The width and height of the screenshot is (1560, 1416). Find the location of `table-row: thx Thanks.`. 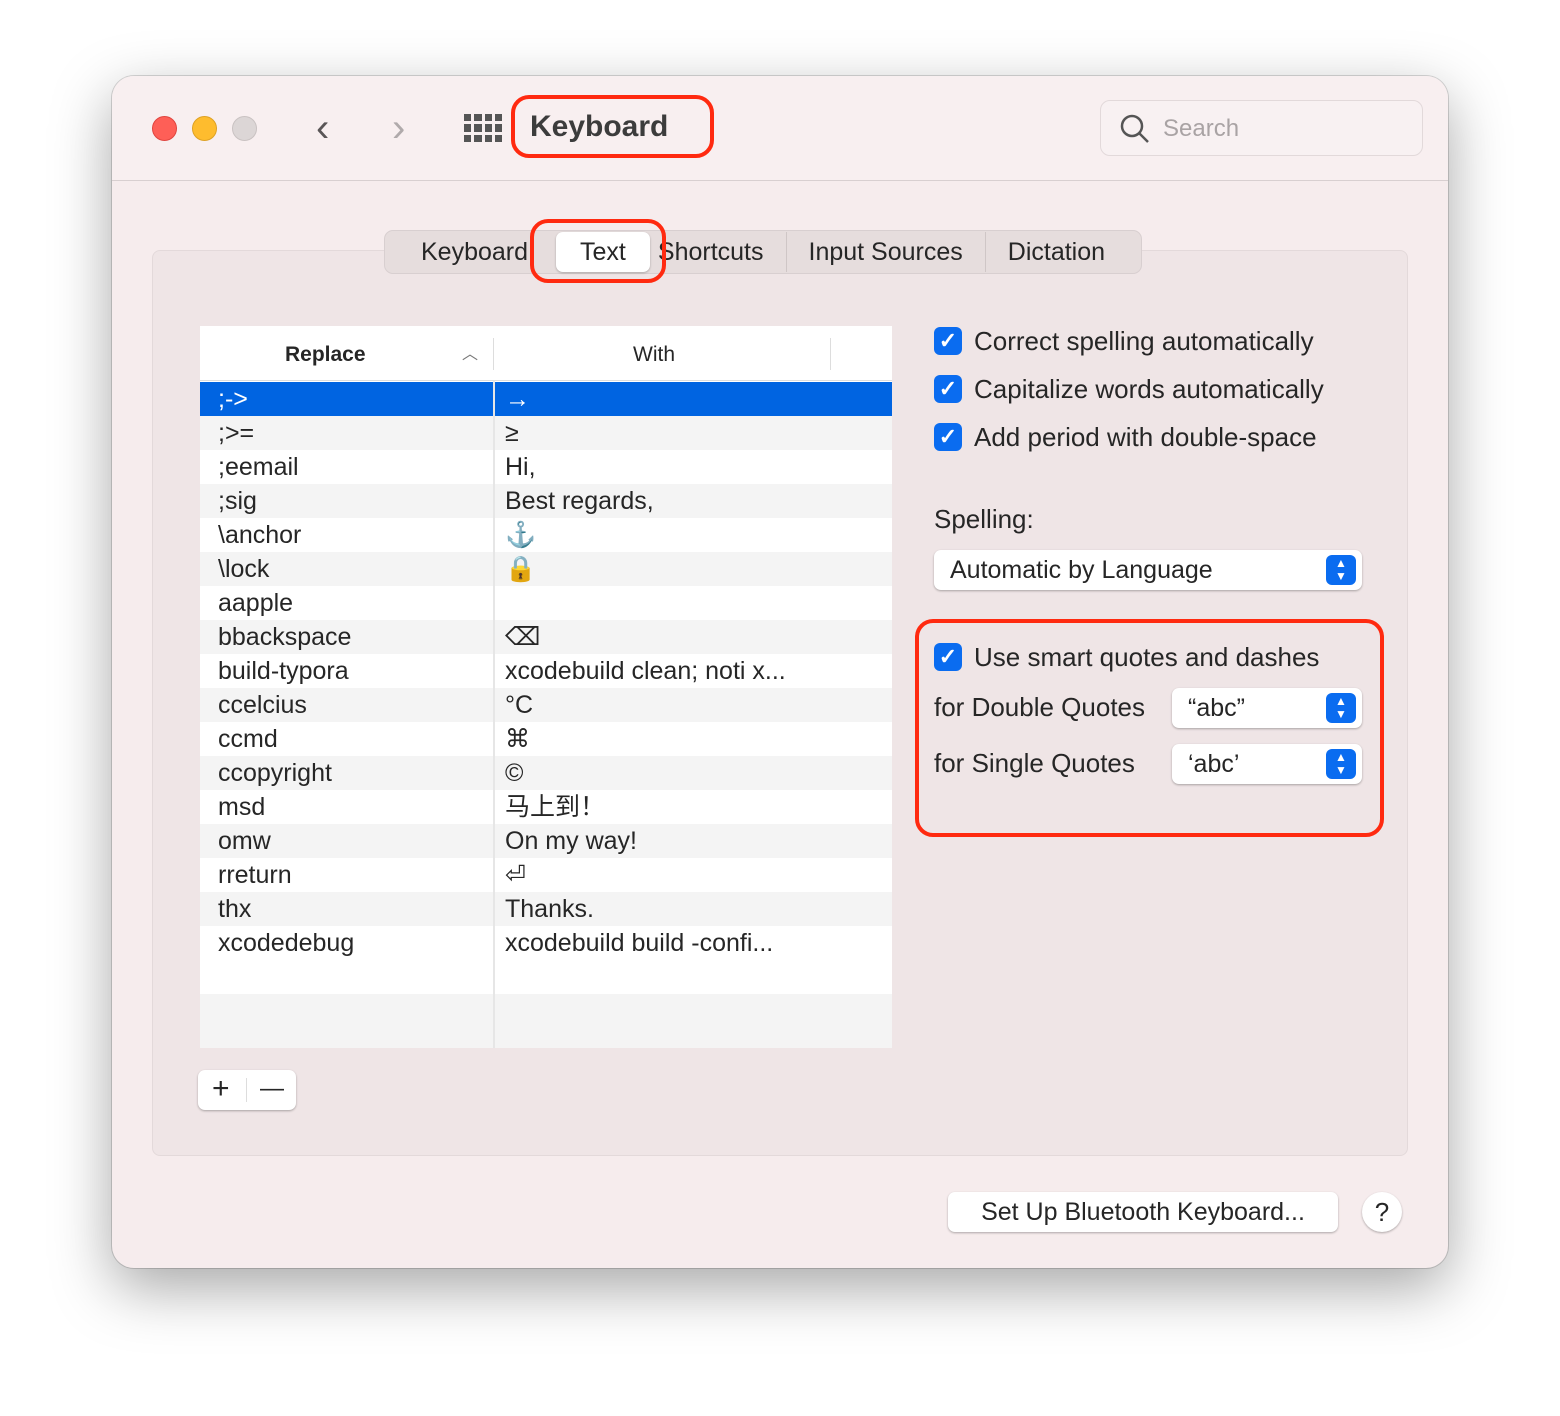

table-row: thx Thanks. is located at coordinates (546, 909).